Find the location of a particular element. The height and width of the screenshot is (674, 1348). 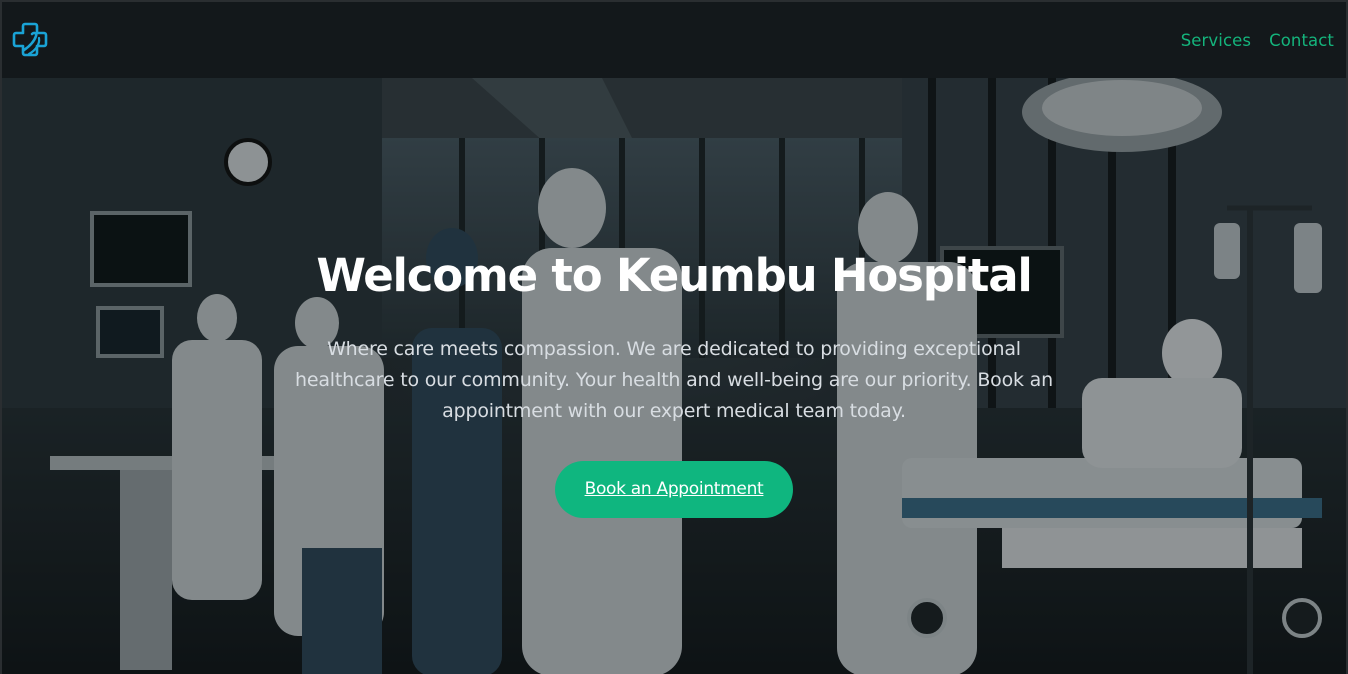

nav-contact-link: Contact is located at coordinates (1301, 40).